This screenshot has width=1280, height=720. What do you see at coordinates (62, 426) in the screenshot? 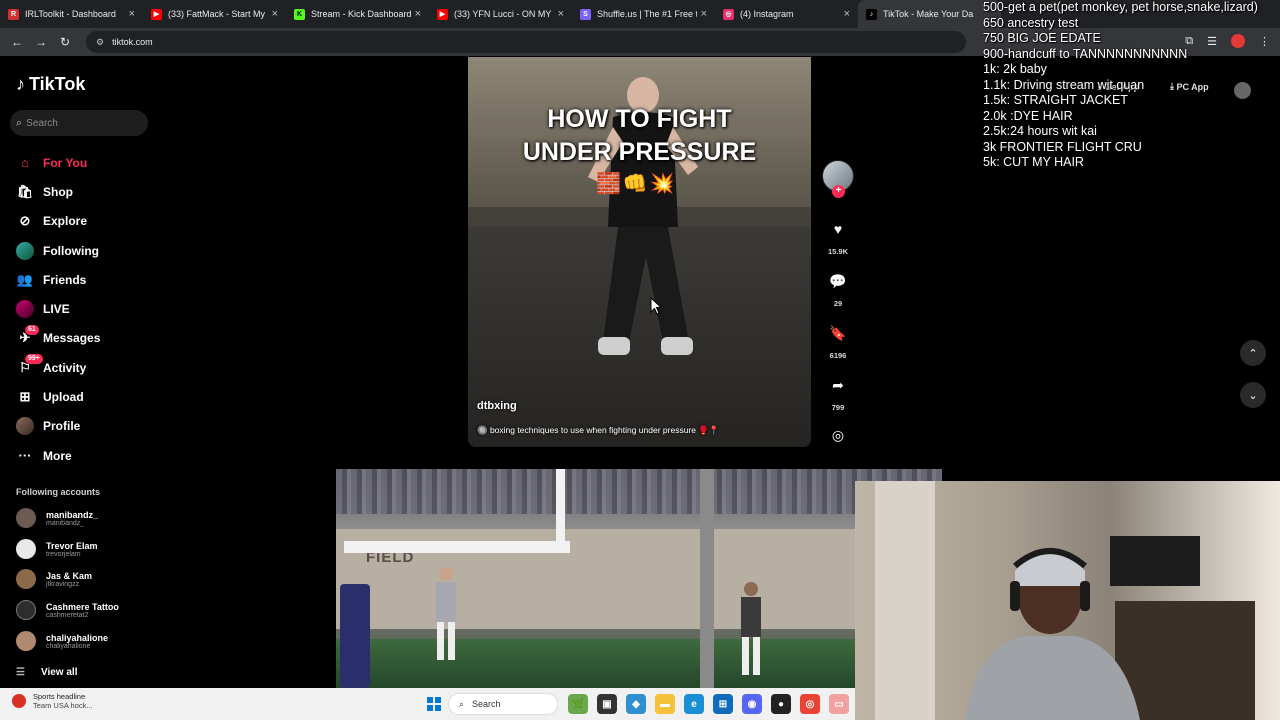
I see `nav-label: Profile` at bounding box center [62, 426].